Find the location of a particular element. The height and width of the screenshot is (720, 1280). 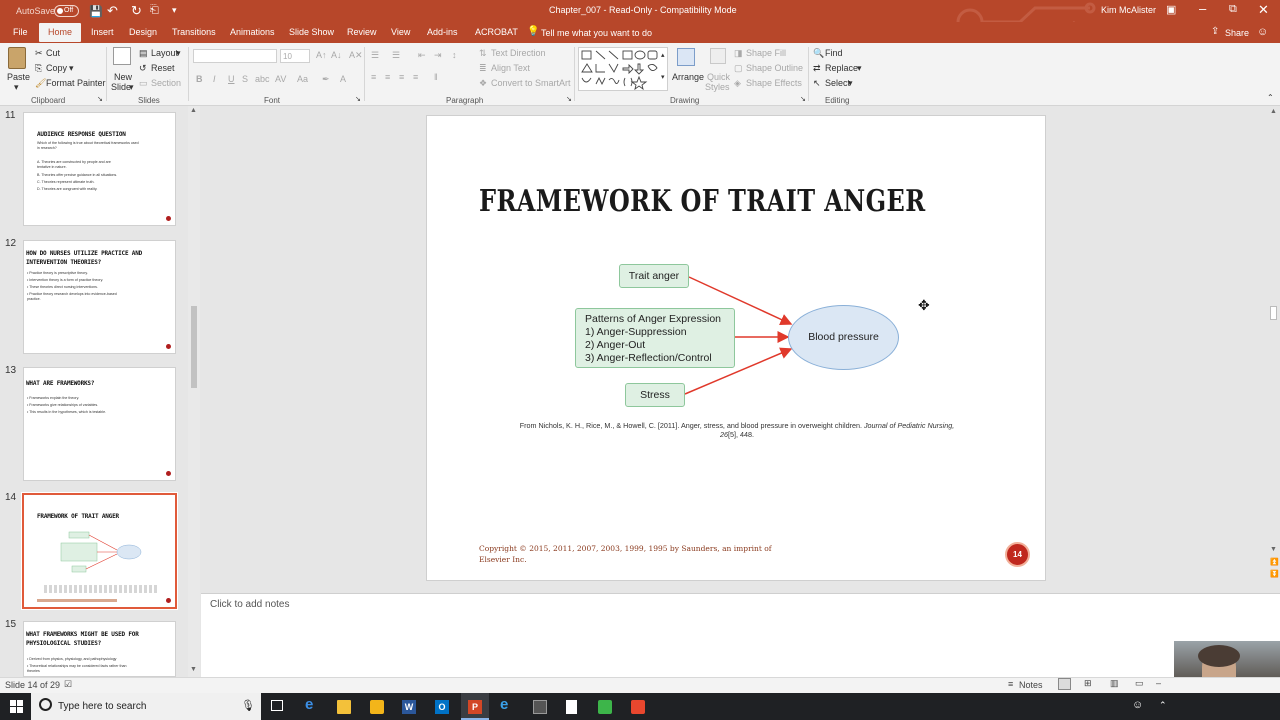

columns-icon: ‖ is located at coordinates (436, 77).